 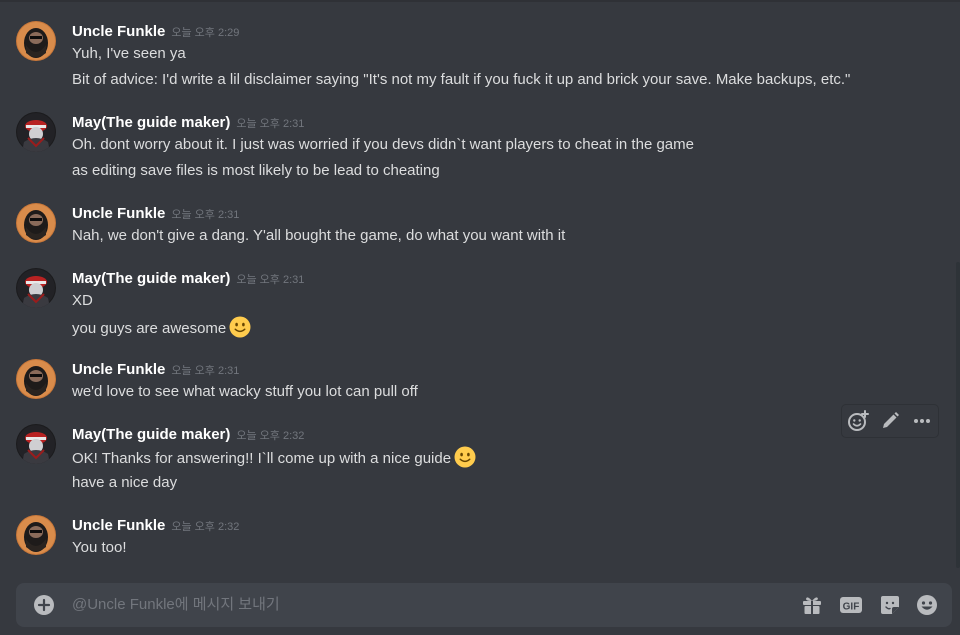 What do you see at coordinates (958, 415) in the screenshot?
I see `scrollbar` at bounding box center [958, 415].